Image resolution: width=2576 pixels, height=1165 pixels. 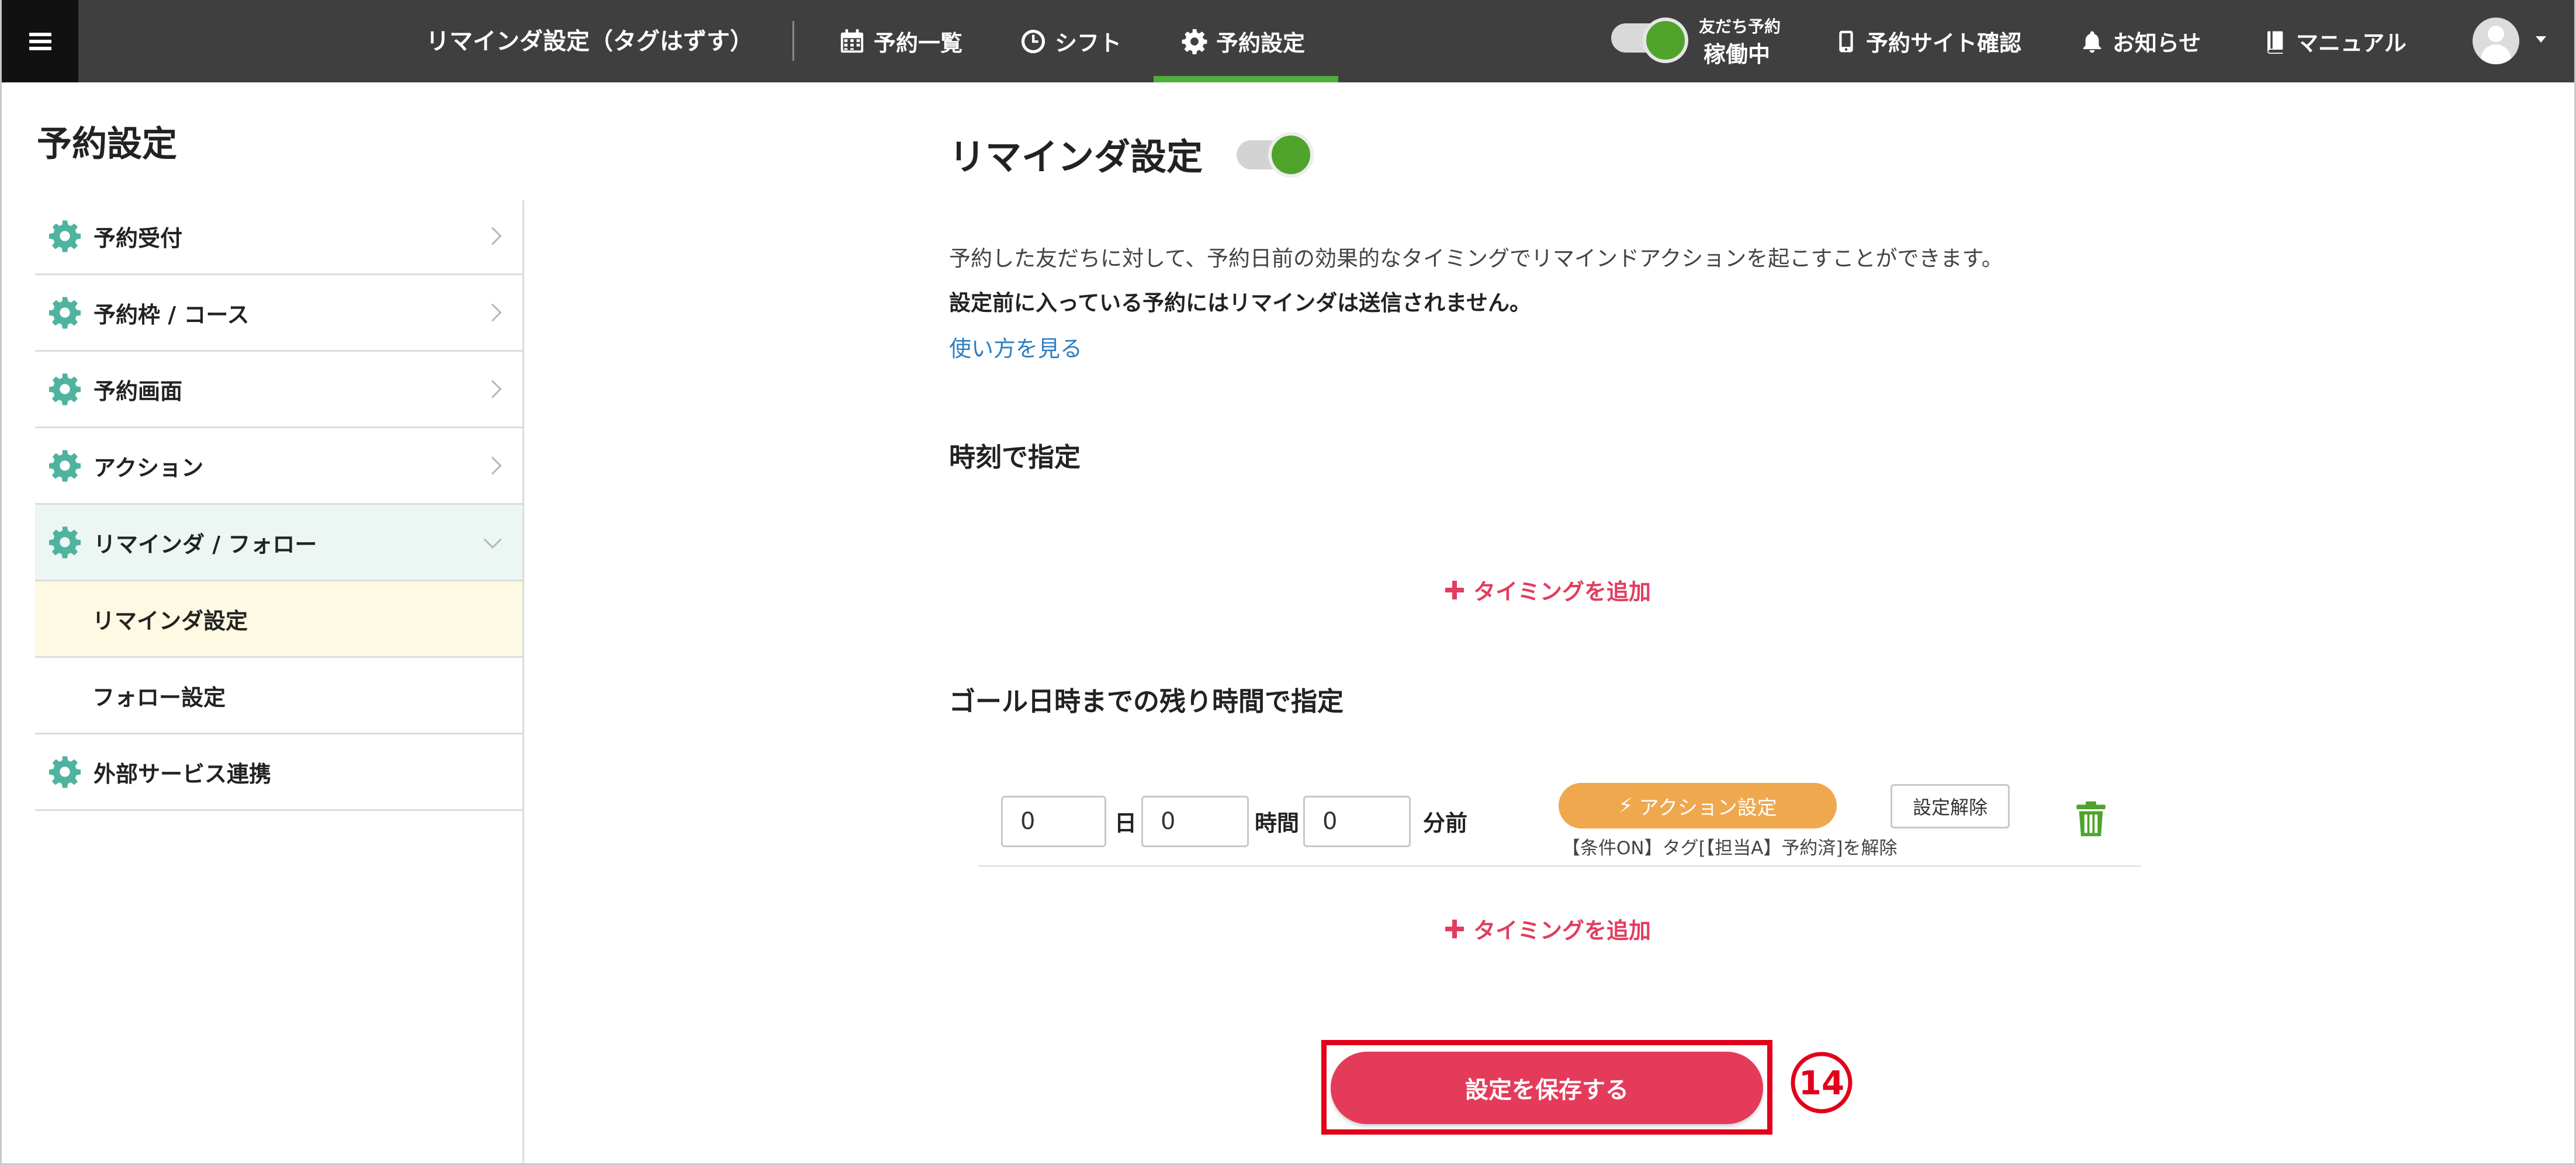 I want to click on section-title-by-remaining-time: ゴール日時までの残り時間で指定, so click(x=1146, y=701).